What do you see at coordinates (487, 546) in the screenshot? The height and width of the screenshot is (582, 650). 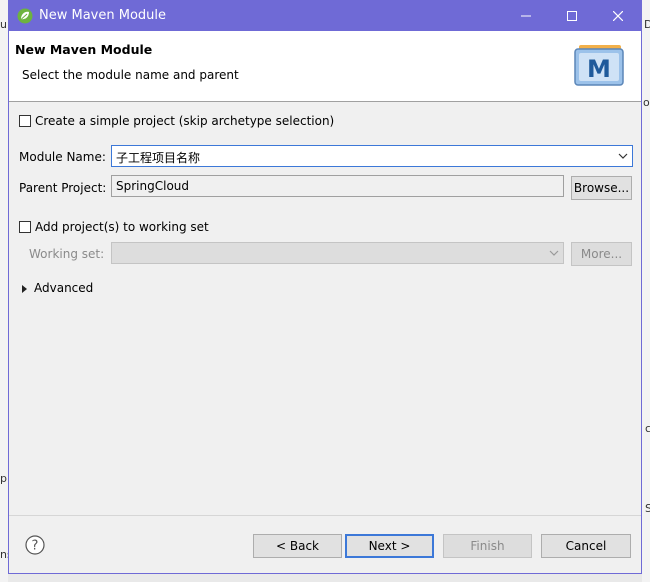 I see `finish-button: Finish` at bounding box center [487, 546].